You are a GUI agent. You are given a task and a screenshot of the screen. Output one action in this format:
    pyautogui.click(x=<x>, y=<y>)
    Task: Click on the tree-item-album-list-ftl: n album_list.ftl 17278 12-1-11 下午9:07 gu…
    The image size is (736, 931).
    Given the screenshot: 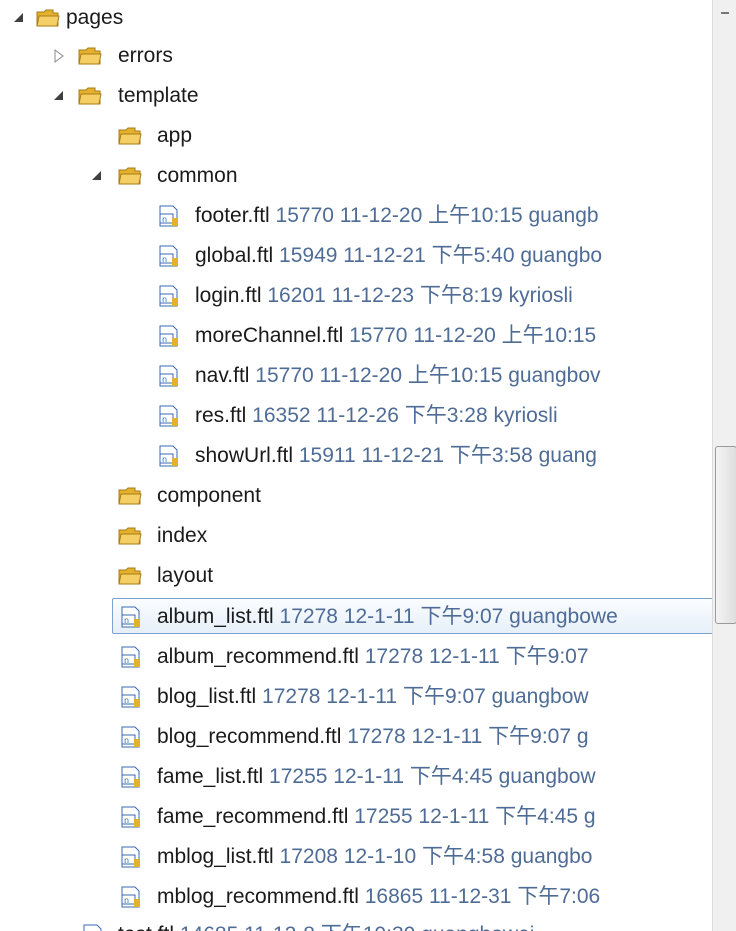 What is the action you would take?
    pyautogui.click(x=356, y=617)
    